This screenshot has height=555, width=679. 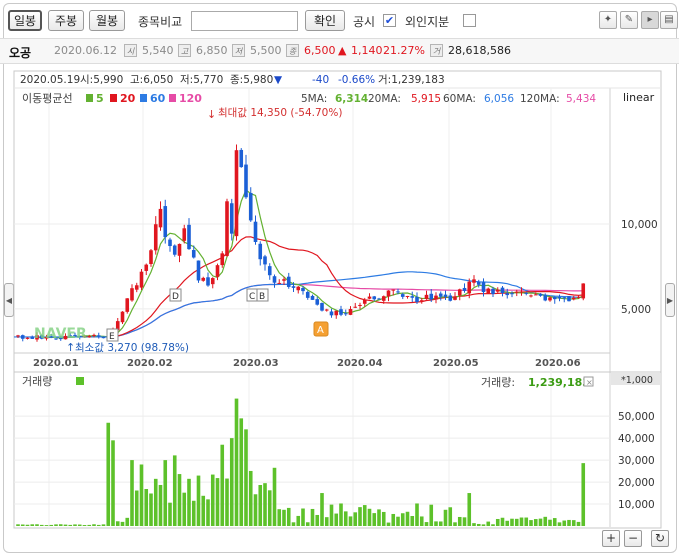 What do you see at coordinates (128, 98) in the screenshot?
I see `ma20-legend: 20` at bounding box center [128, 98].